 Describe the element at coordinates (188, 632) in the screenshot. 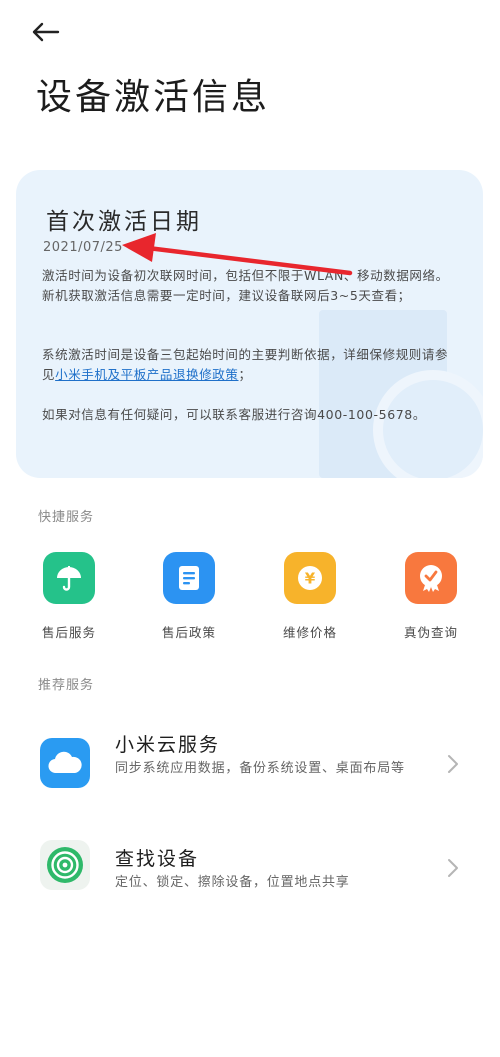

I see `quick-item-label: 售后政策` at that location.